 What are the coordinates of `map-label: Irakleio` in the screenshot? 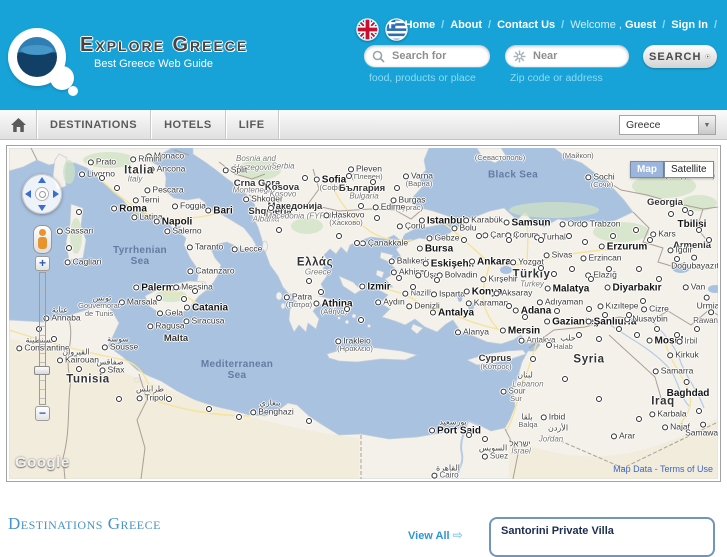 It's located at (353, 340).